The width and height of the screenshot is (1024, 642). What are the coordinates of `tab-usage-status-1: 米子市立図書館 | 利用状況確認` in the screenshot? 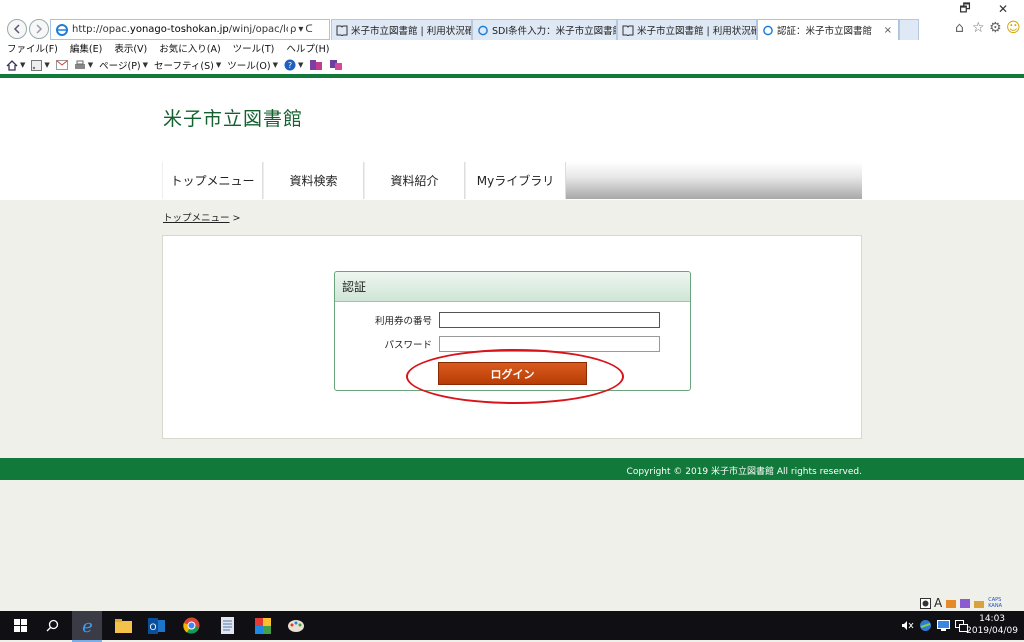 It's located at (401, 29).